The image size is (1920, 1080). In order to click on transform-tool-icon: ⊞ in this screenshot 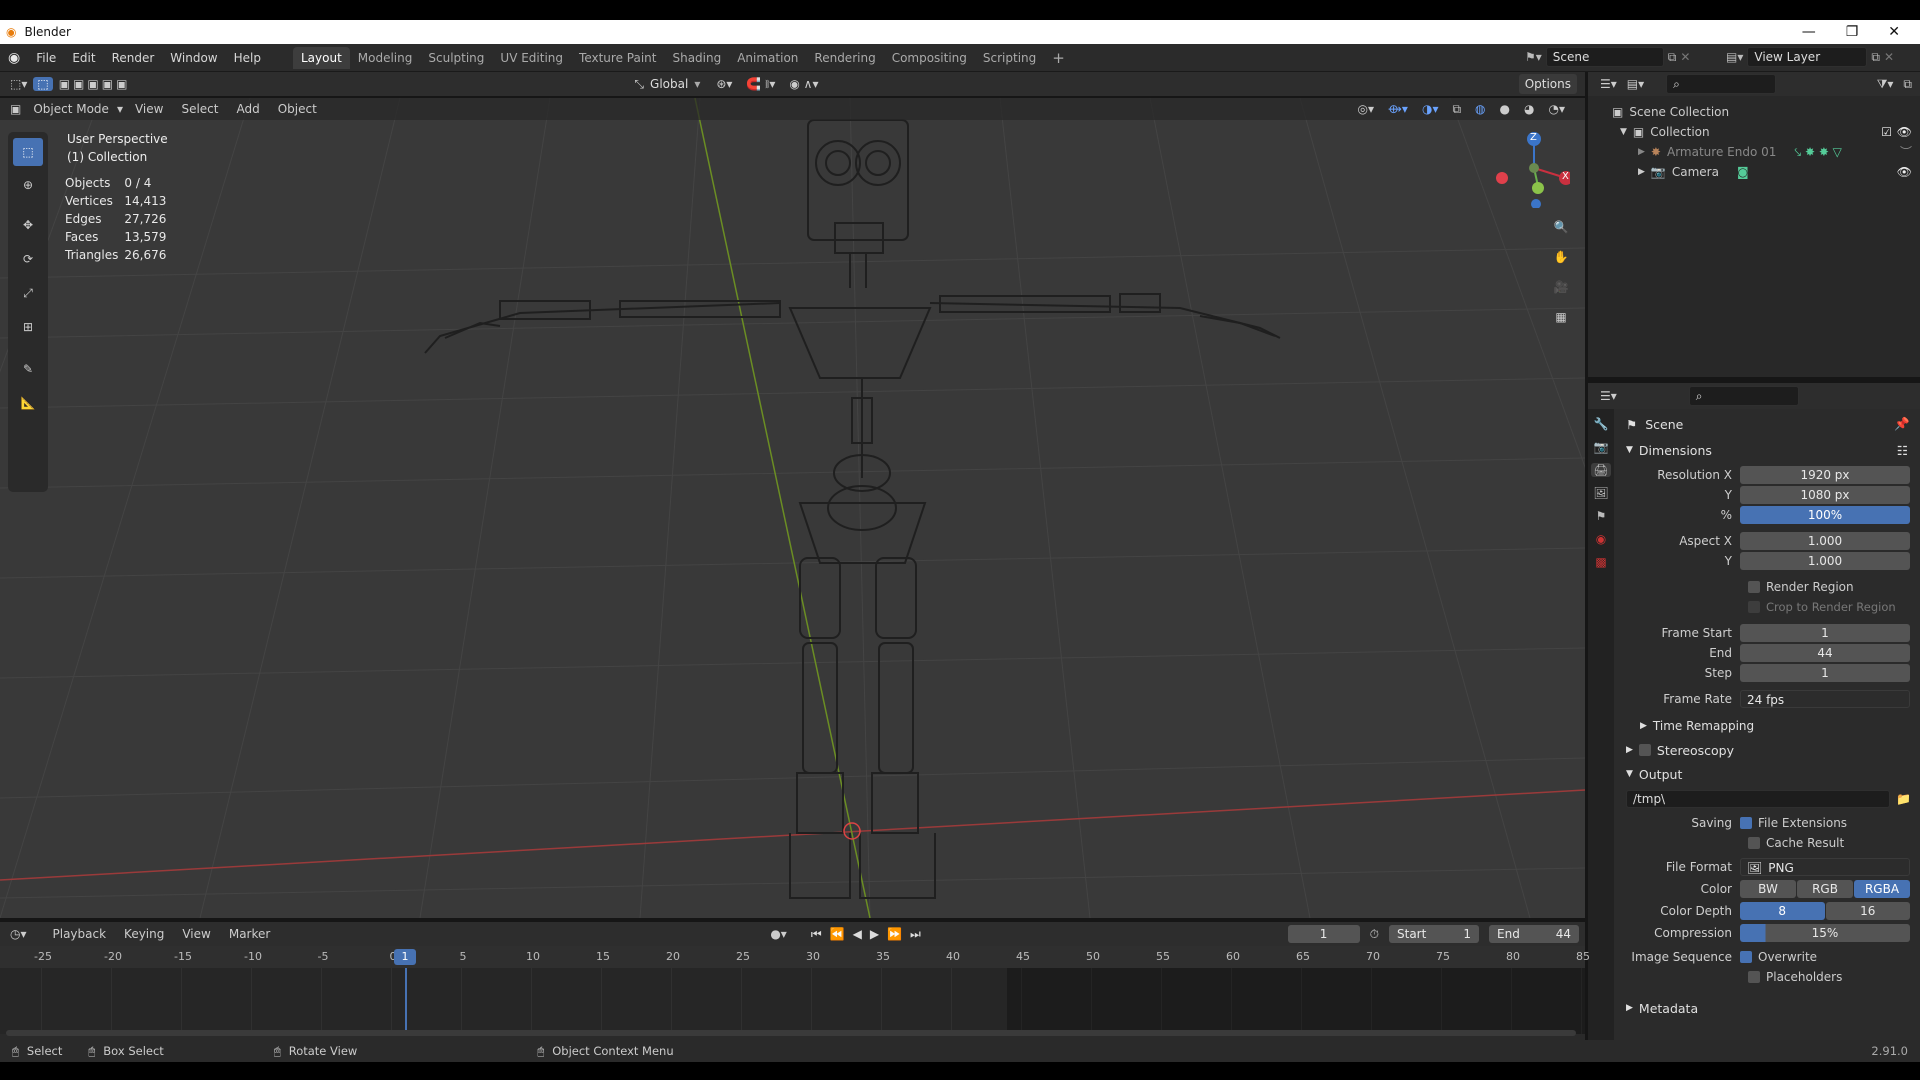, I will do `click(28, 327)`.